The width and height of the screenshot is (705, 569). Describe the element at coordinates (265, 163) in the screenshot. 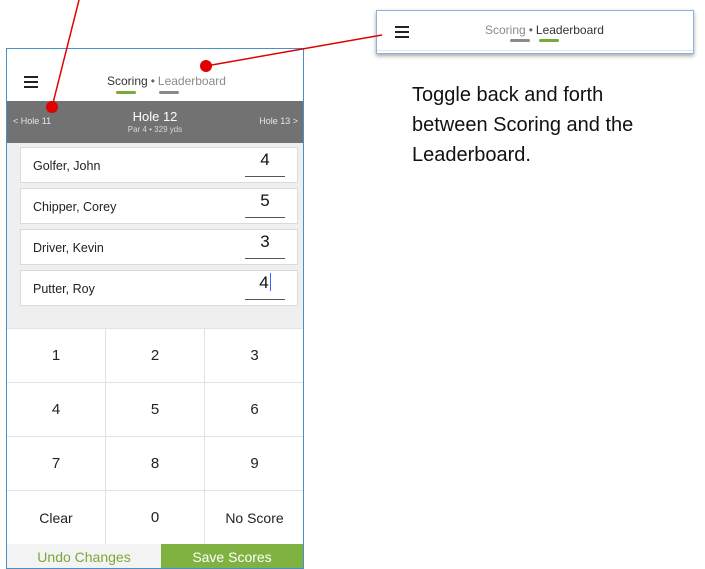

I see `score-input: 4` at that location.